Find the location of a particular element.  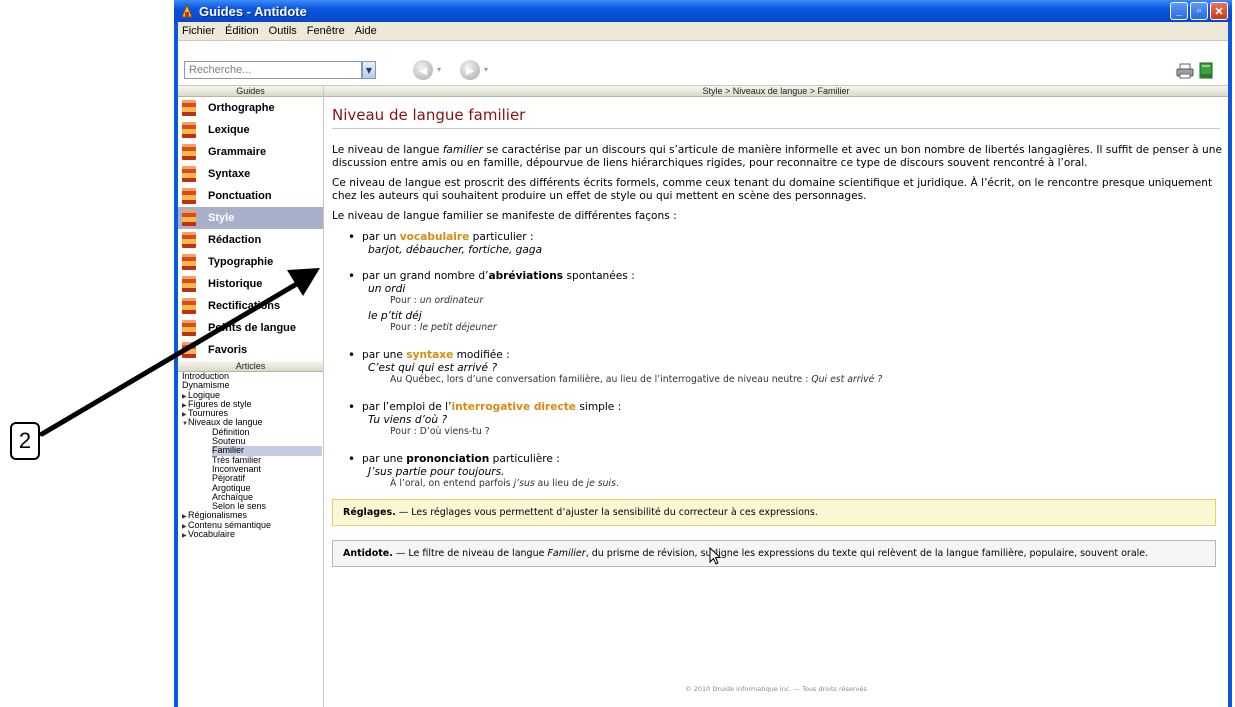

callout-number-badge: 2 is located at coordinates (25, 441).